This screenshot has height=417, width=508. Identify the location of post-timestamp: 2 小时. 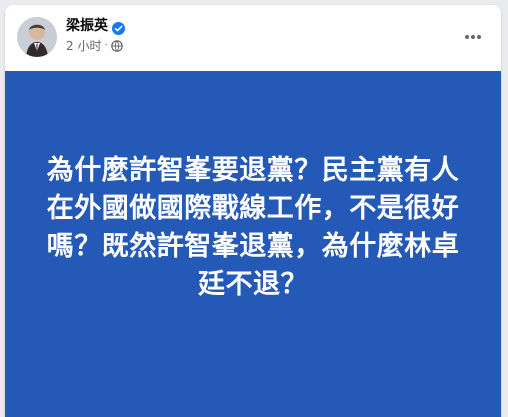
(83, 46).